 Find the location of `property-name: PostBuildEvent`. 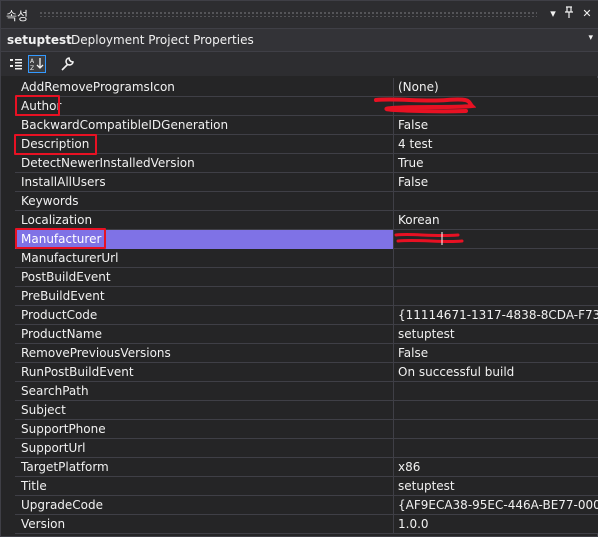

property-name: PostBuildEvent is located at coordinates (204, 277).